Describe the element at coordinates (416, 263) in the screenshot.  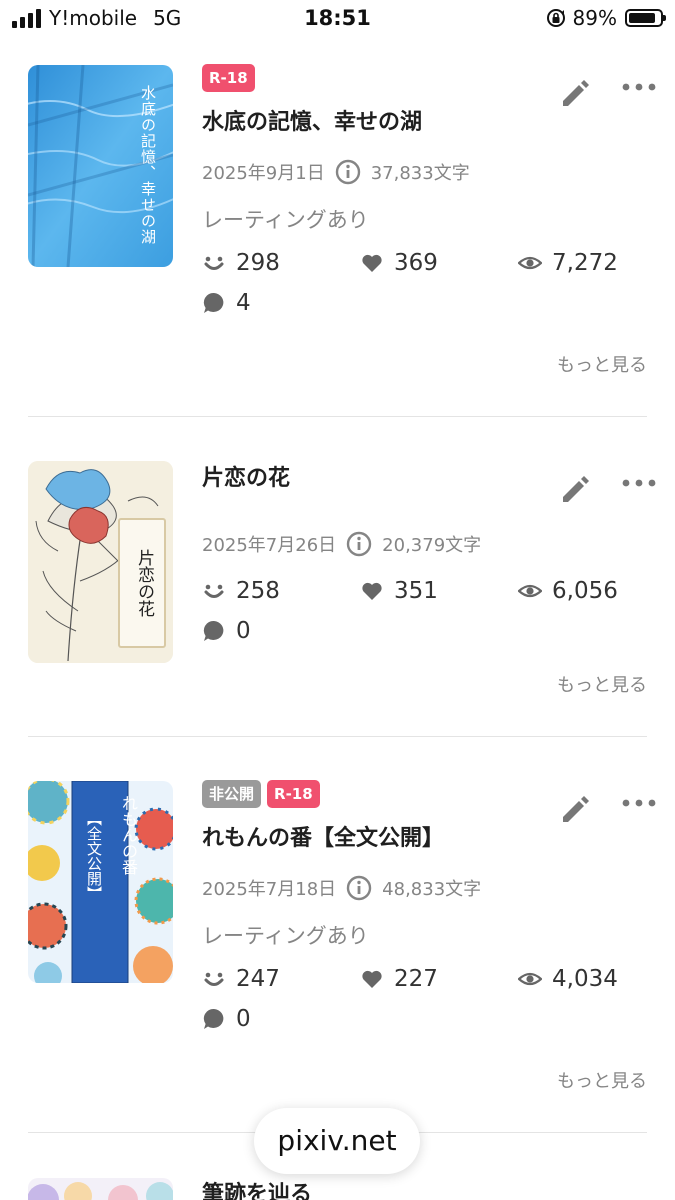
I see `likes-count: 369` at that location.